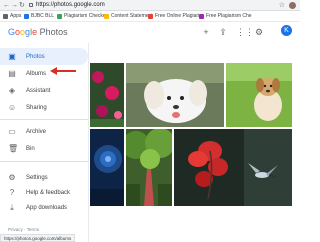  I want to click on sidebar-item-label: Albums, so click(36, 73).